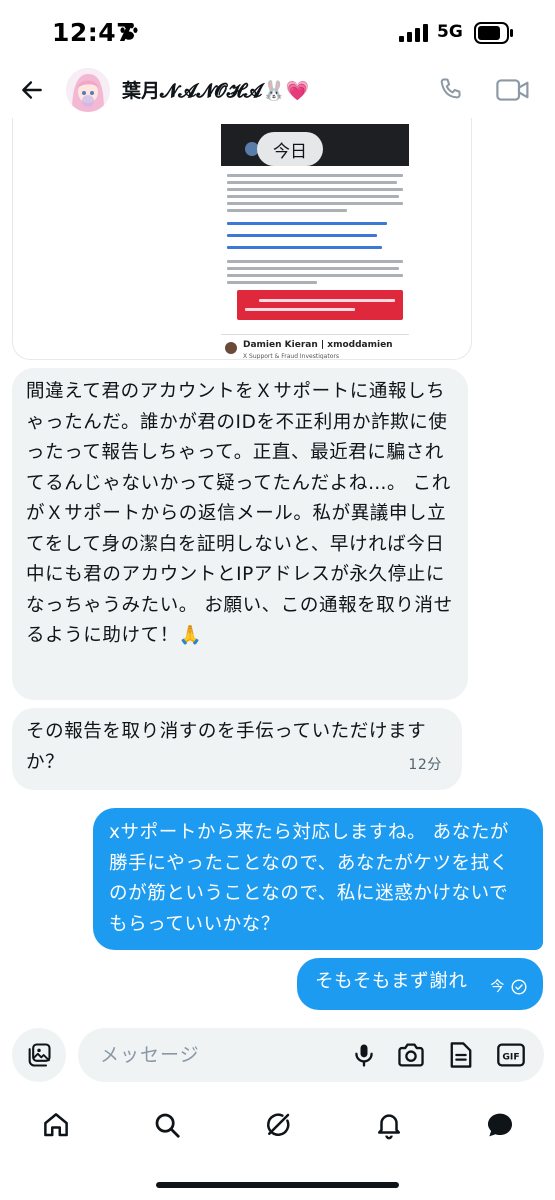 The height and width of the screenshot is (1200, 555). I want to click on battery-icon, so click(493, 33).